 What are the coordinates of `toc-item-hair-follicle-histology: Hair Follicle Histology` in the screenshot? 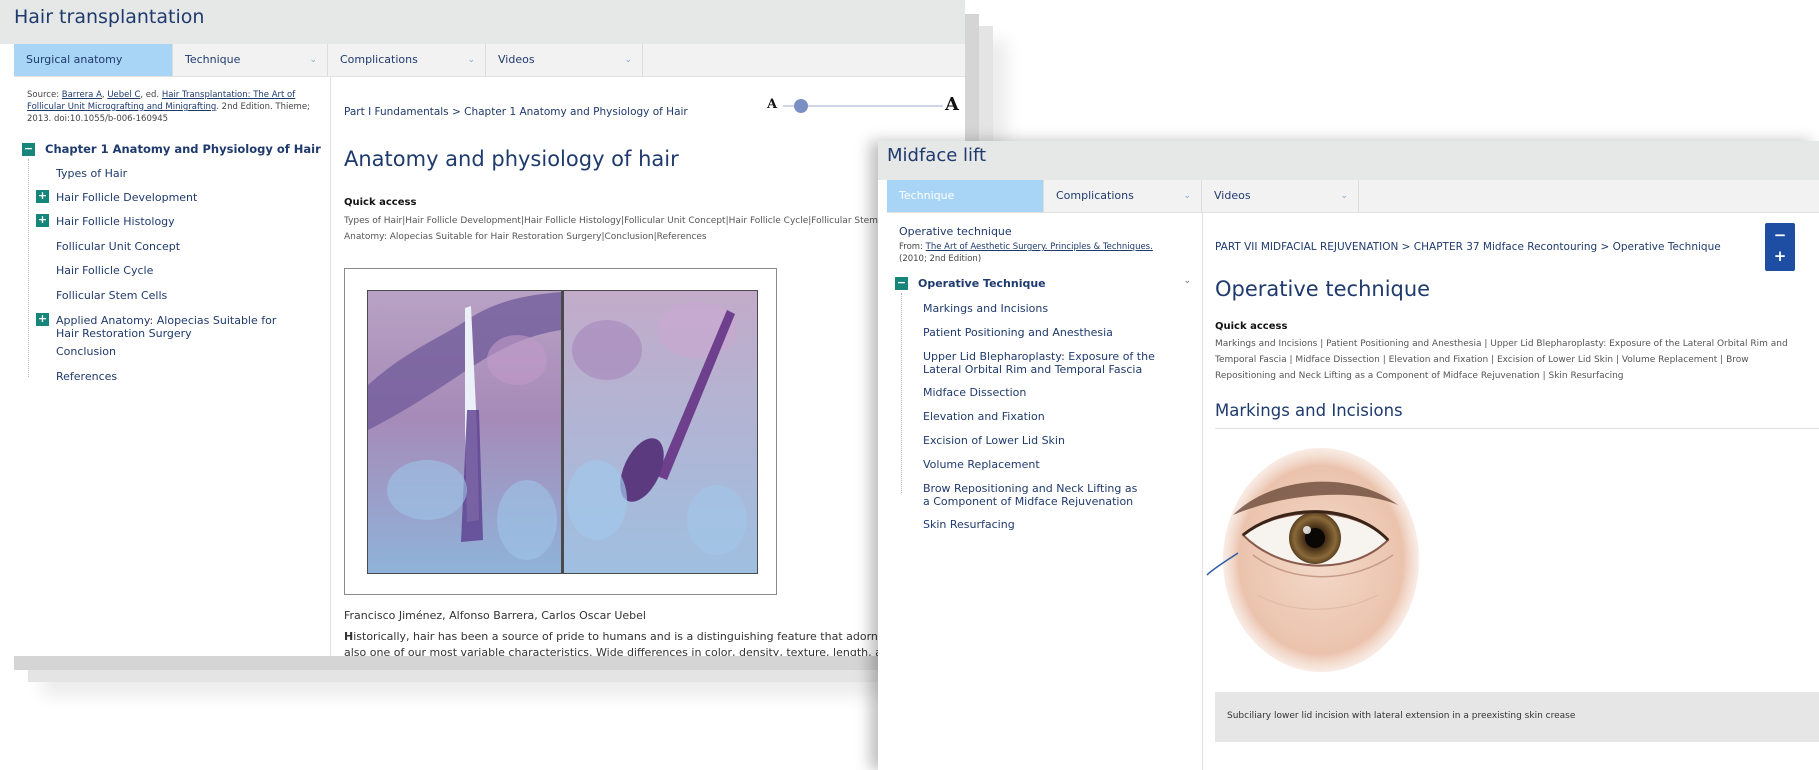 It's located at (115, 221).